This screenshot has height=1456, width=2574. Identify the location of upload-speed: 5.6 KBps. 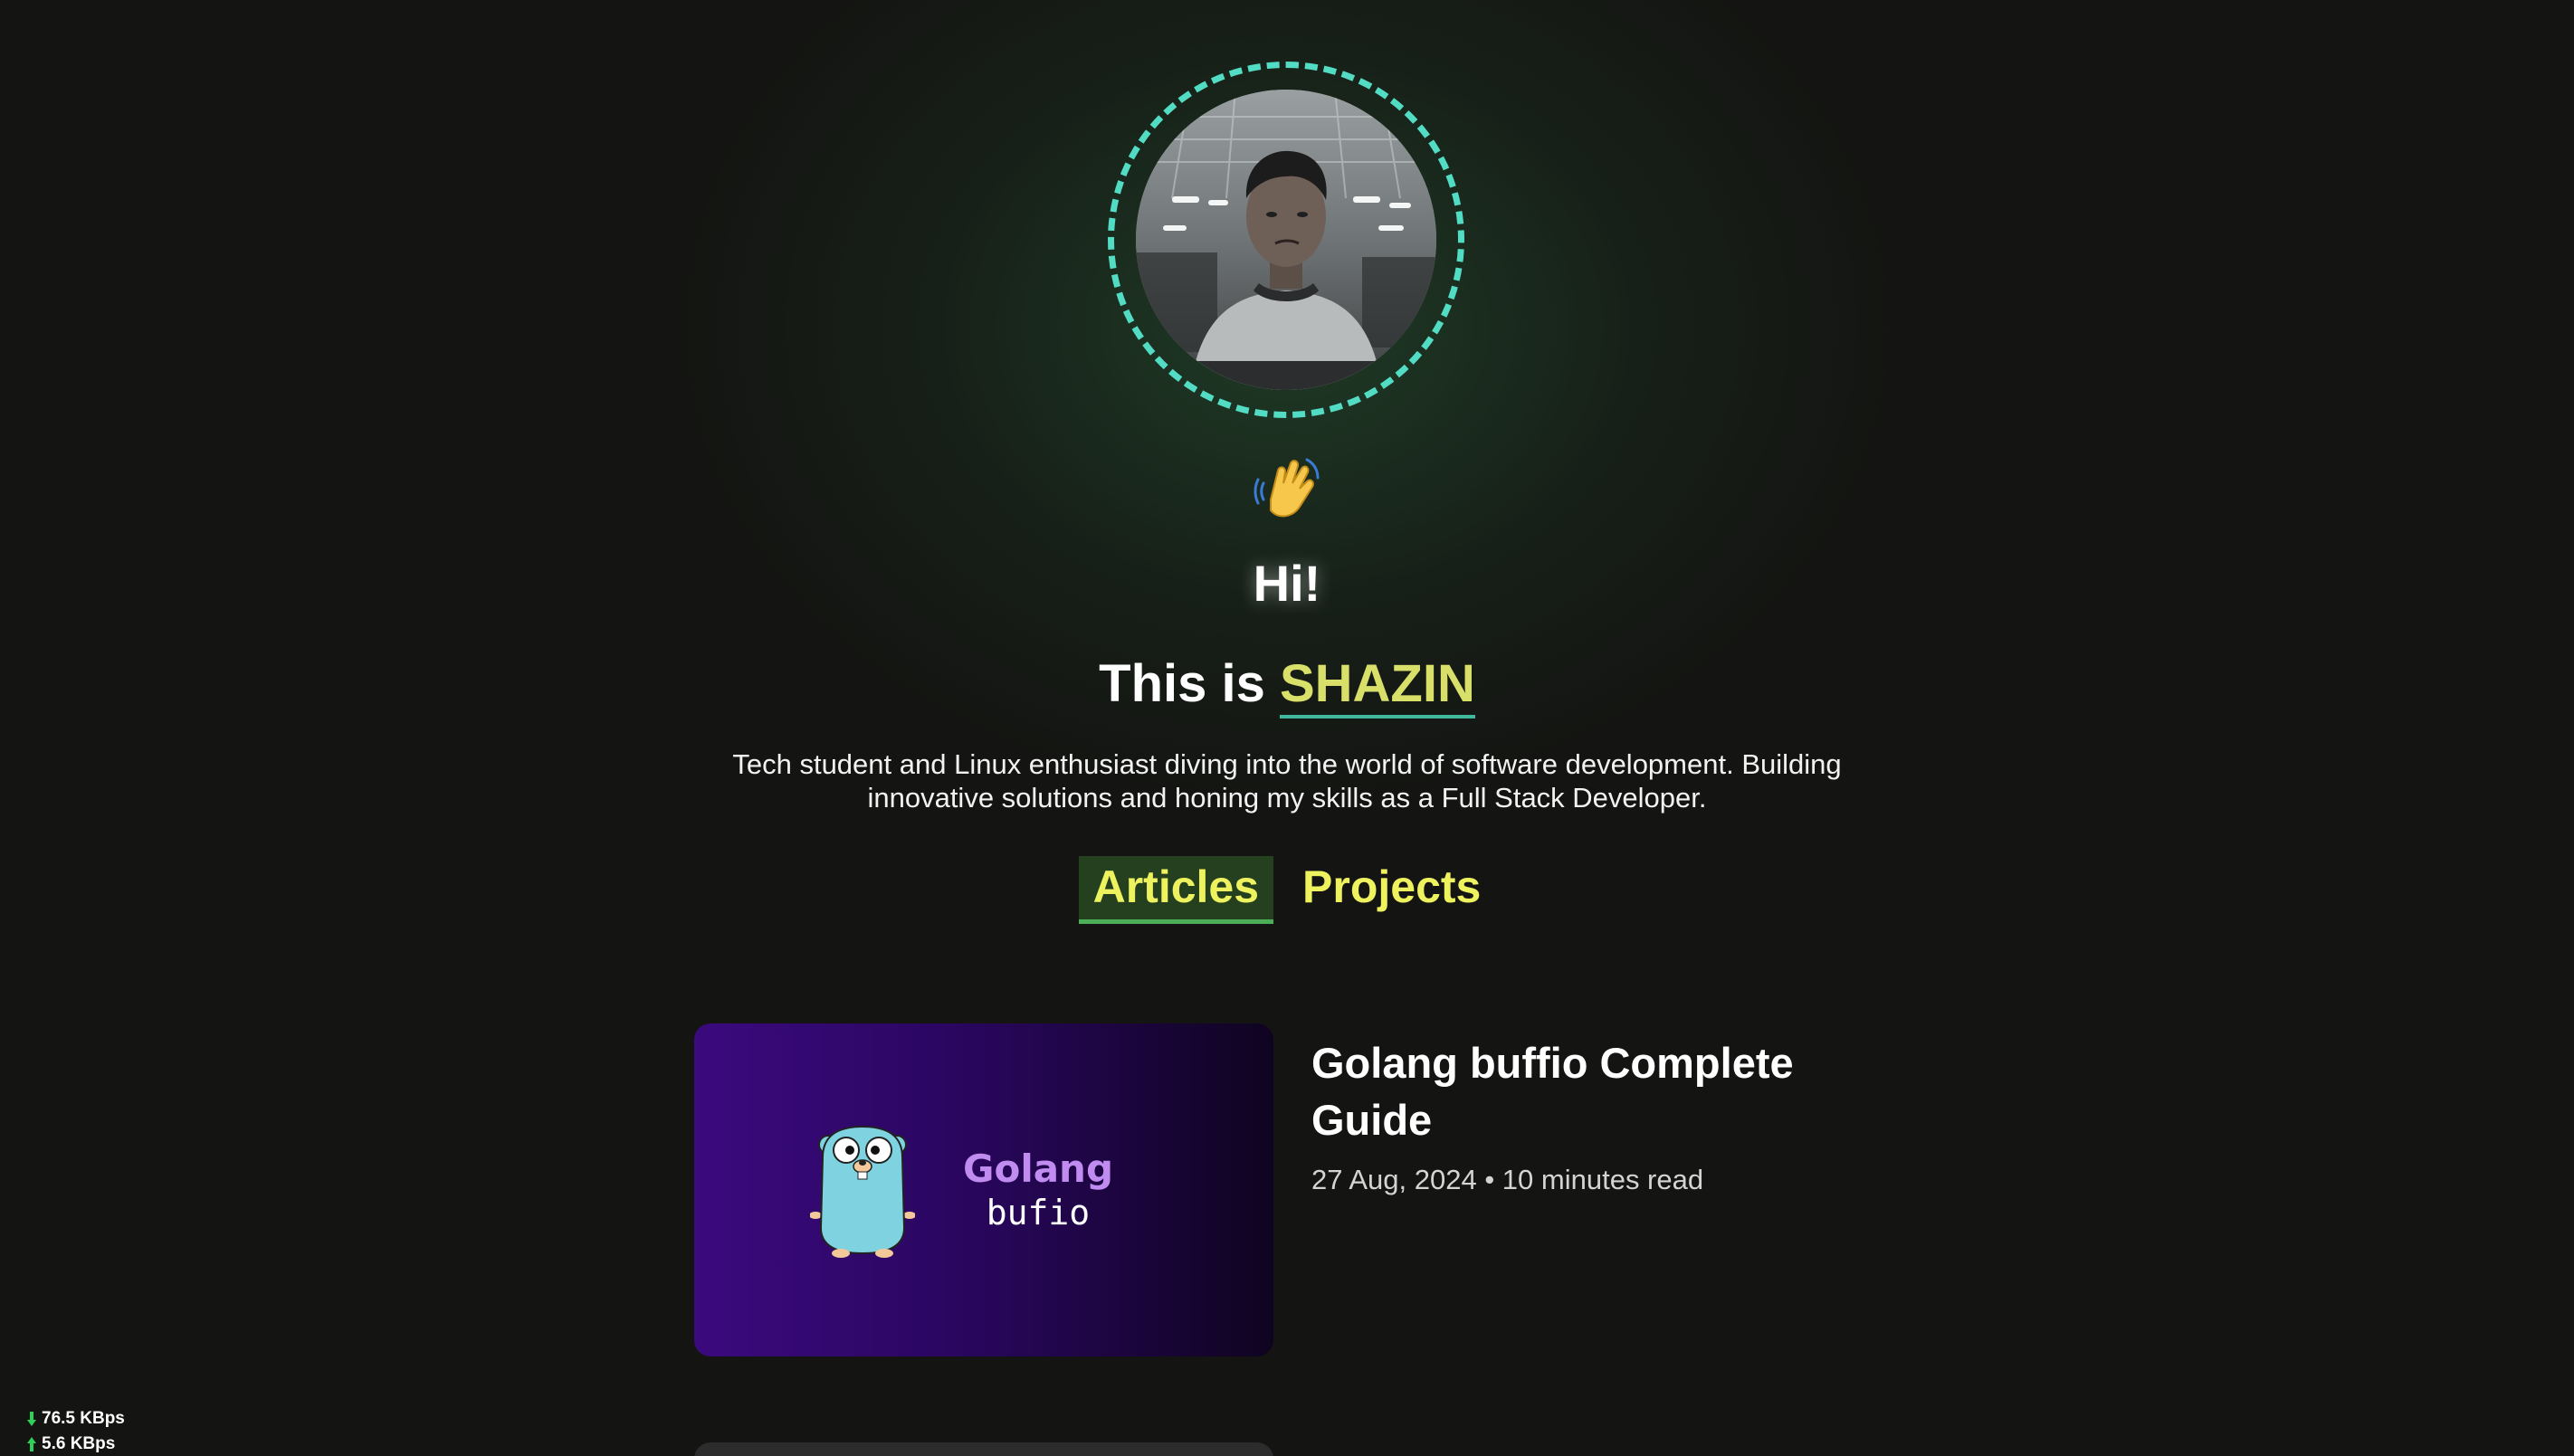
(76, 1444).